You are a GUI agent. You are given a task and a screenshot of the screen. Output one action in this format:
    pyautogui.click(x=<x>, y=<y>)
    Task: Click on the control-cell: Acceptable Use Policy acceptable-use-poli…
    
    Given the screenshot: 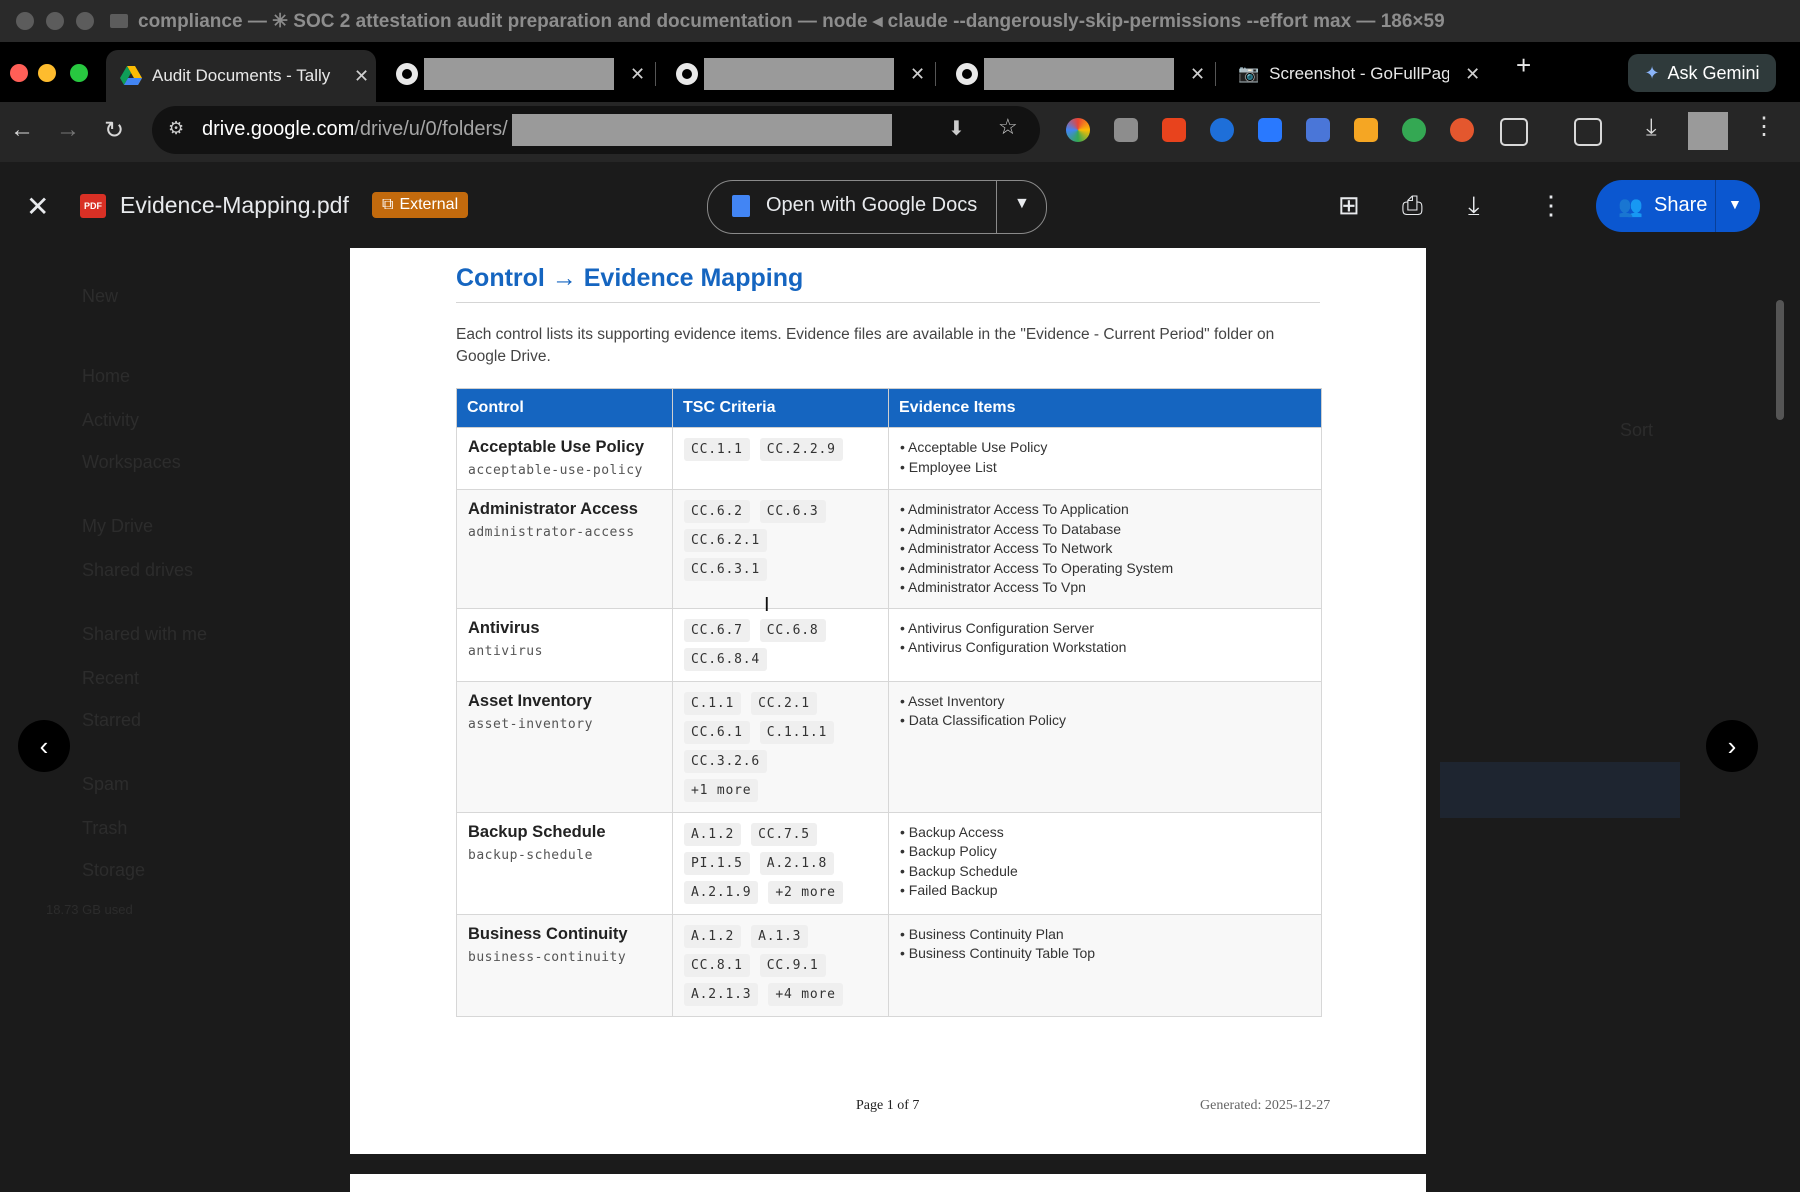 What is the action you would take?
    pyautogui.click(x=564, y=458)
    